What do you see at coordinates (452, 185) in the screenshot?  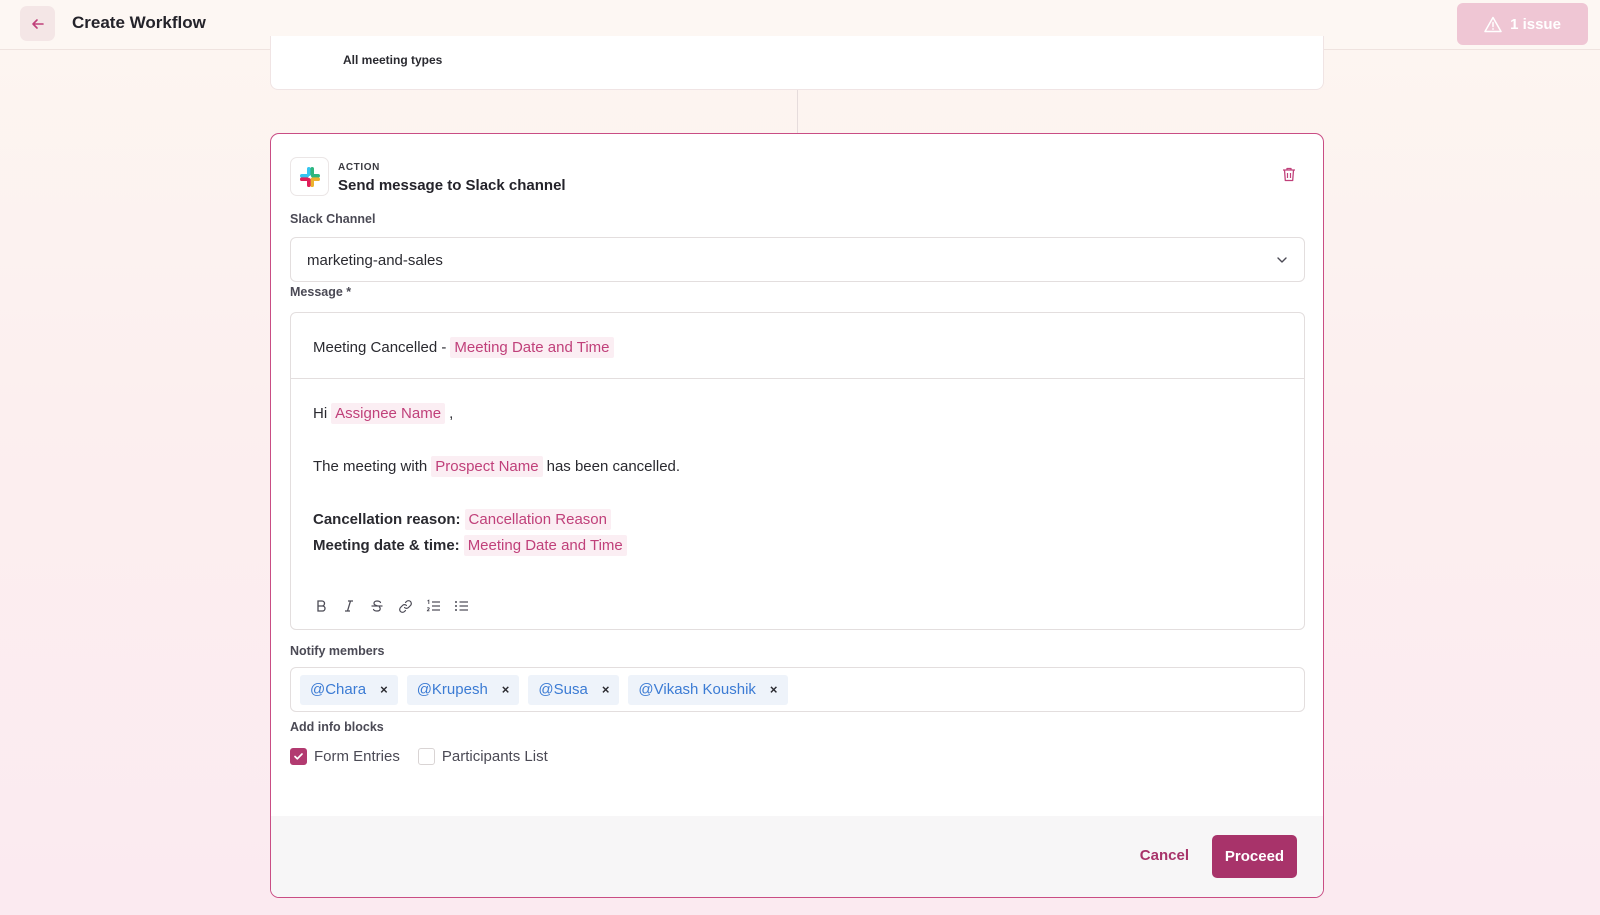 I see `action-title: Send message to Slack channel` at bounding box center [452, 185].